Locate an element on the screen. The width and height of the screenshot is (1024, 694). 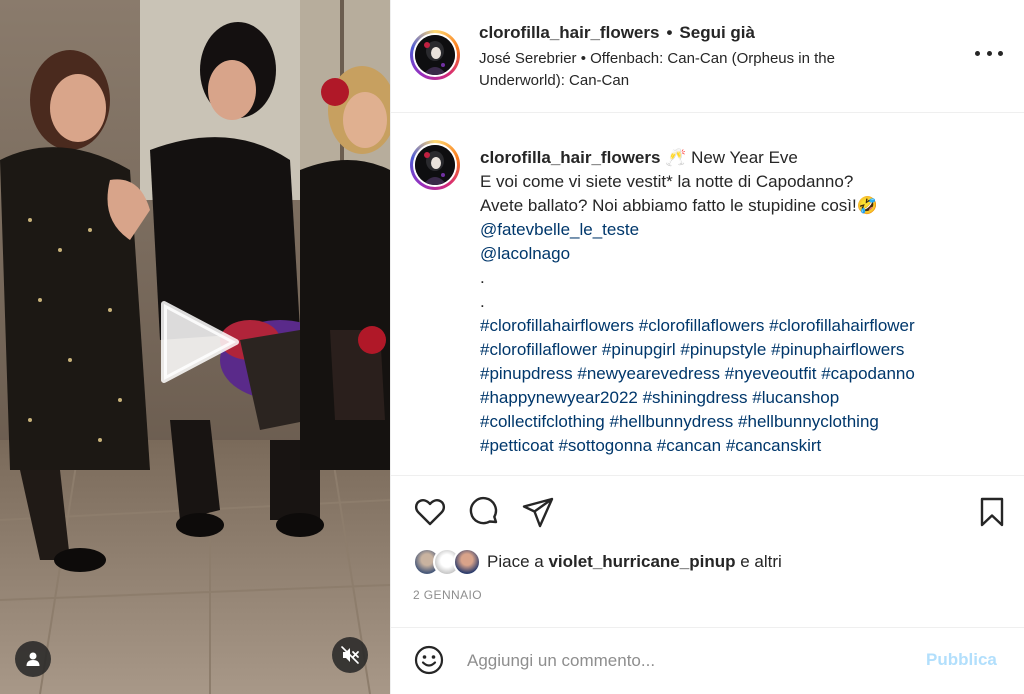
share-button is located at coordinates (538, 512).